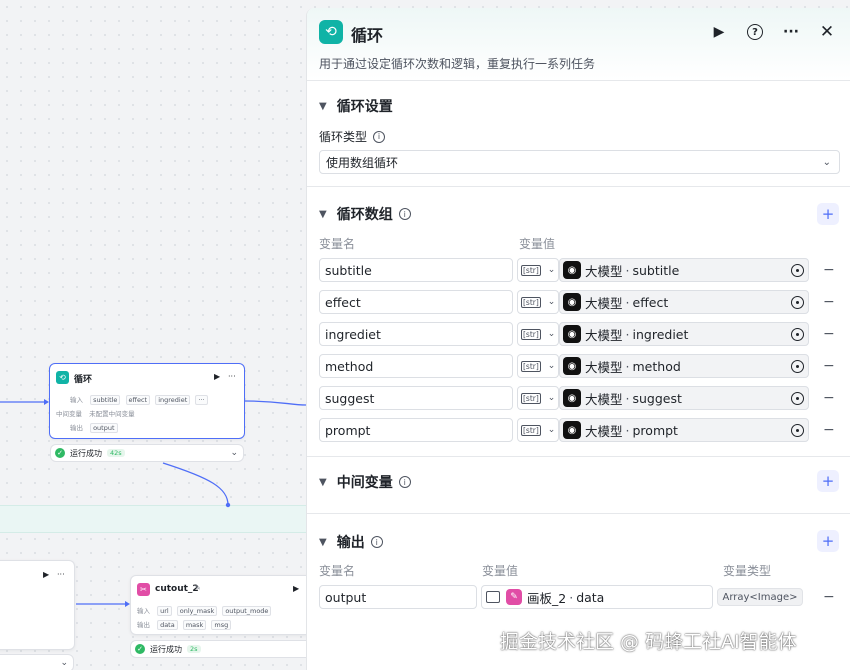  What do you see at coordinates (37, 605) in the screenshot?
I see `previous-node: ▶ ···` at bounding box center [37, 605].